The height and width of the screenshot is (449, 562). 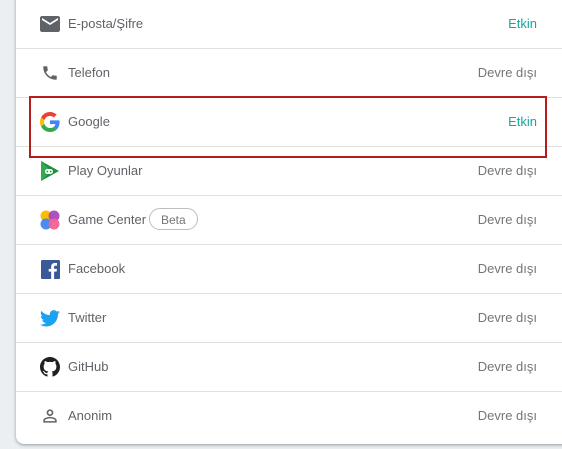 I want to click on provider-row-github: GitHub Devre dışı, so click(x=289, y=367).